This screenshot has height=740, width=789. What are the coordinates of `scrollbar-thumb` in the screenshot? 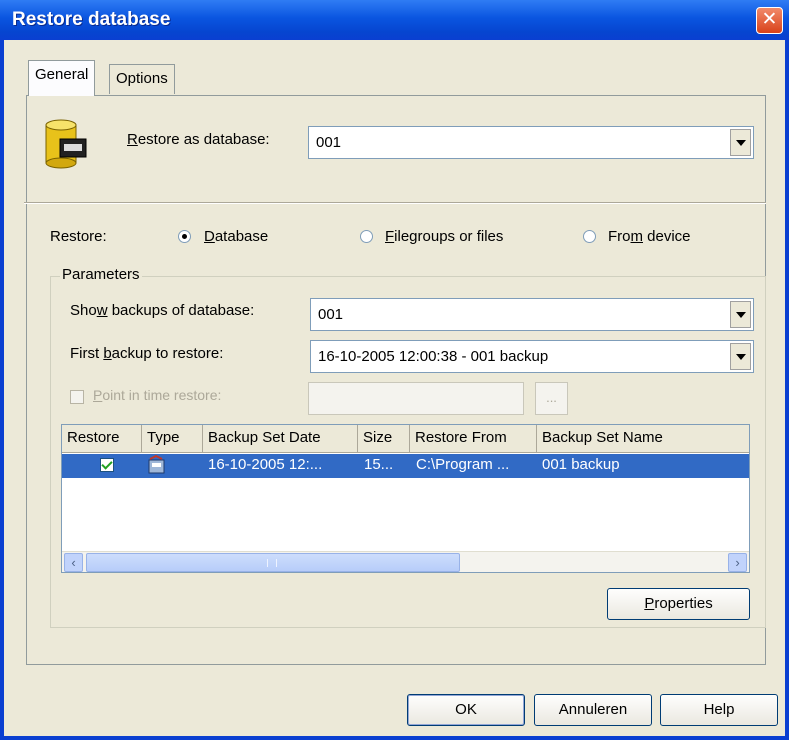 It's located at (273, 562).